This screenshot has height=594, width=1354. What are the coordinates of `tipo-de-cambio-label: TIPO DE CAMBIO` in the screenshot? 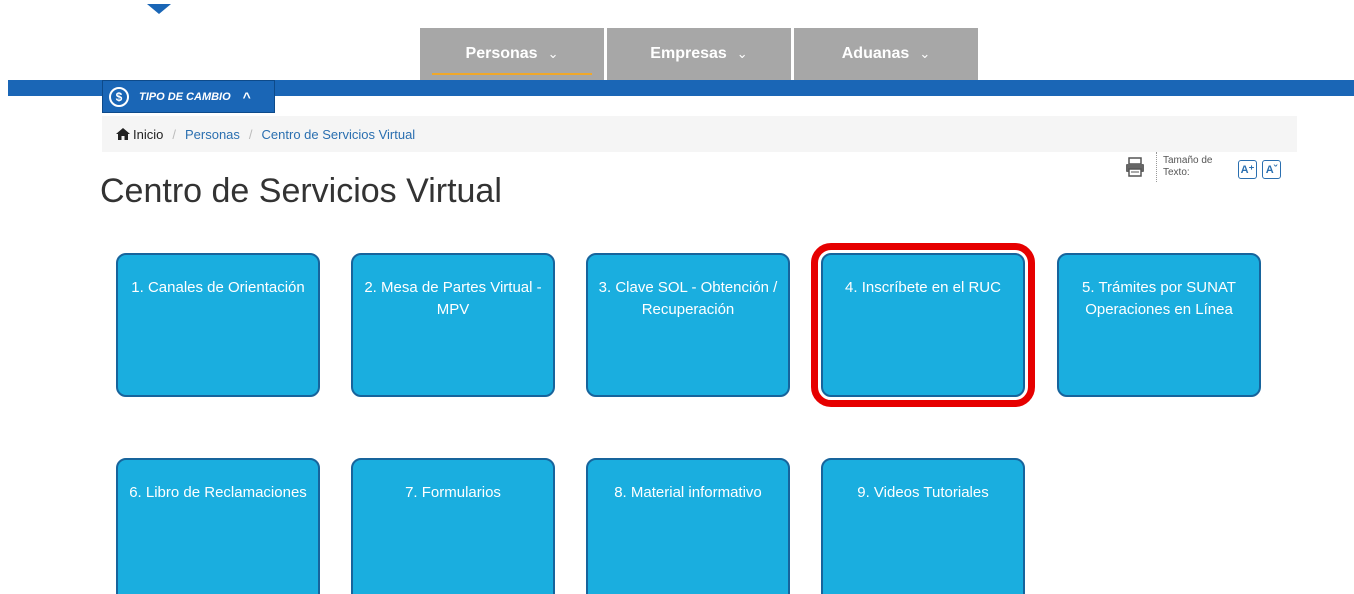 It's located at (185, 96).